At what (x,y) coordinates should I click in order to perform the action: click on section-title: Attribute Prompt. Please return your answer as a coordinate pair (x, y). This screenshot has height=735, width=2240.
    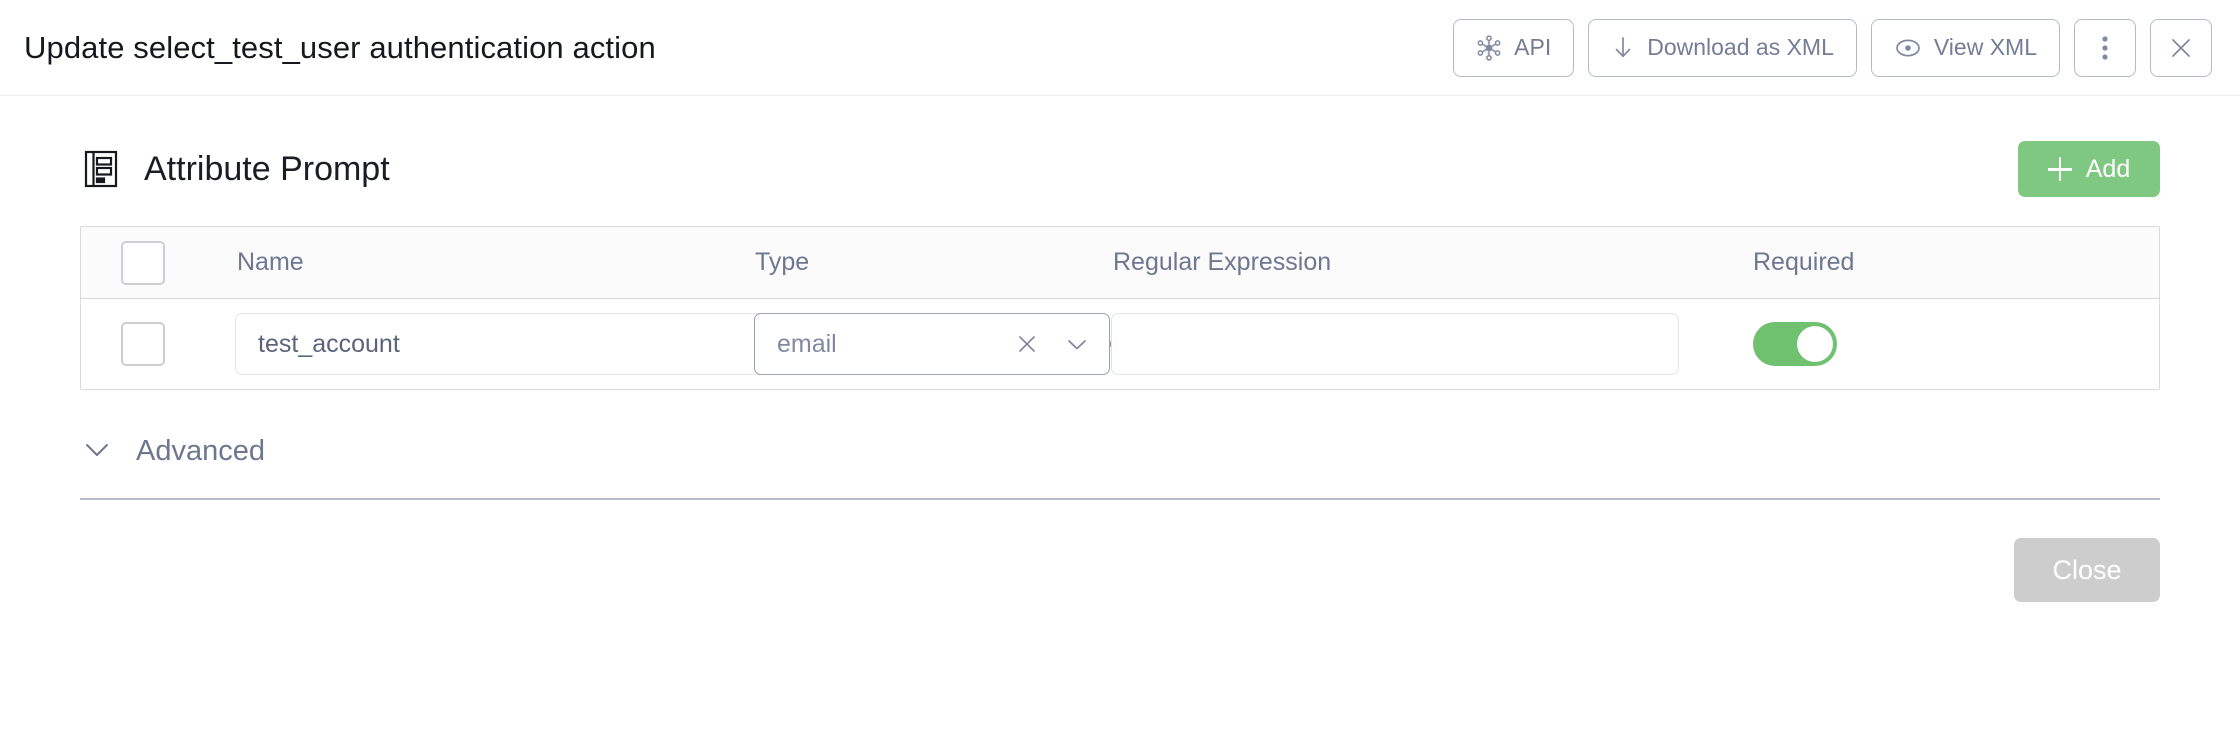
    Looking at the image, I should click on (267, 168).